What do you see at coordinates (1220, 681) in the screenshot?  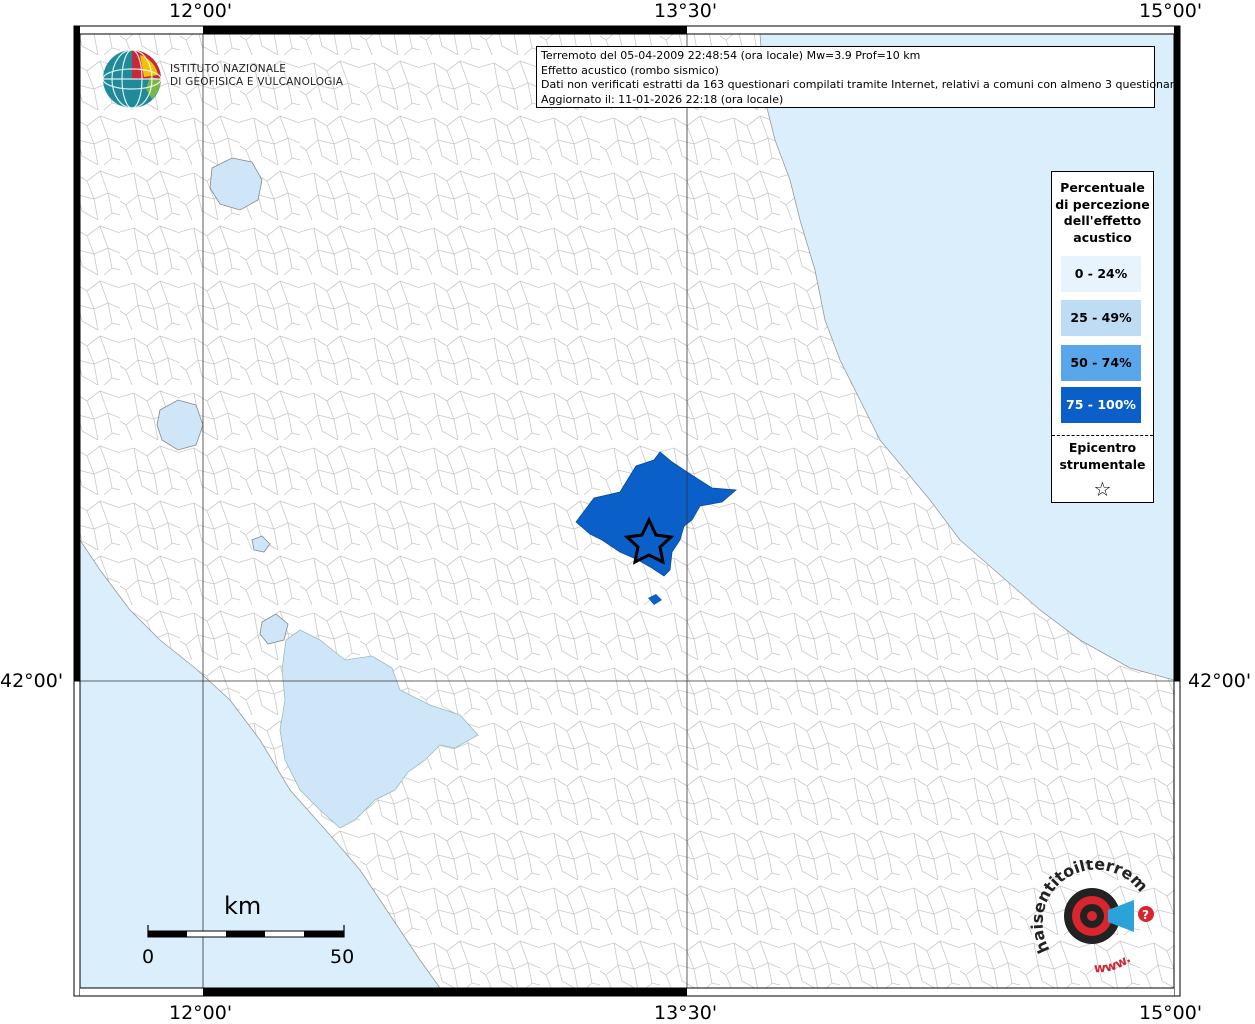 I see `axis-right: 42°00'` at bounding box center [1220, 681].